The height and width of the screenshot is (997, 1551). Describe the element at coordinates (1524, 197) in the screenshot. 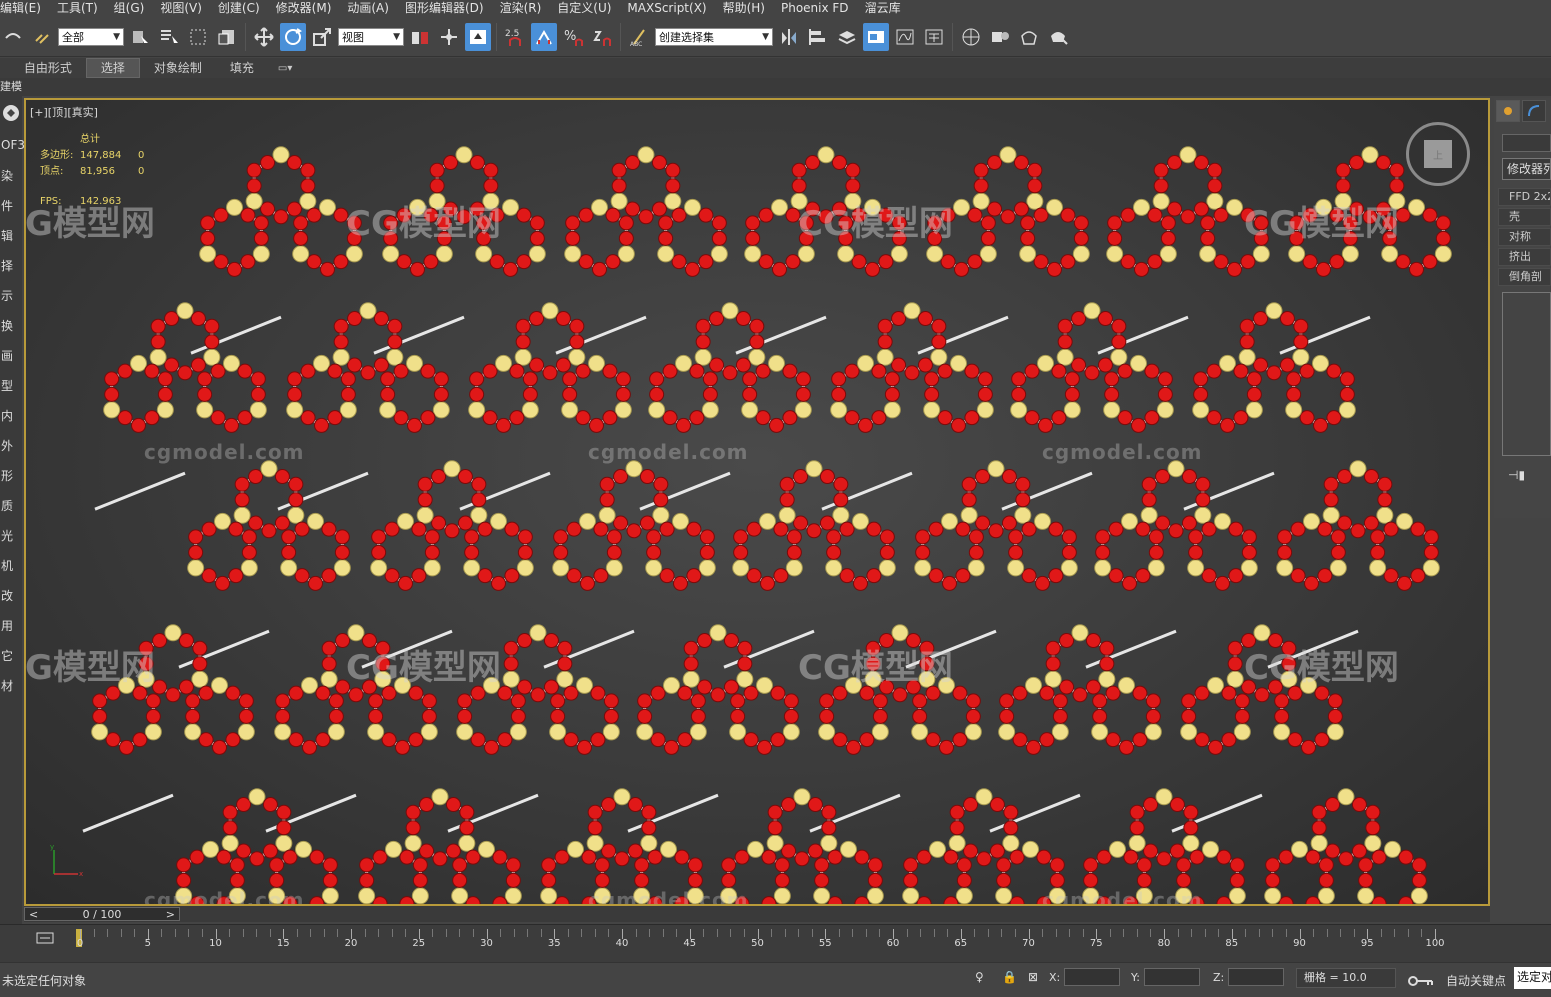

I see `modifier-ffd-button: FFD 2x2` at that location.